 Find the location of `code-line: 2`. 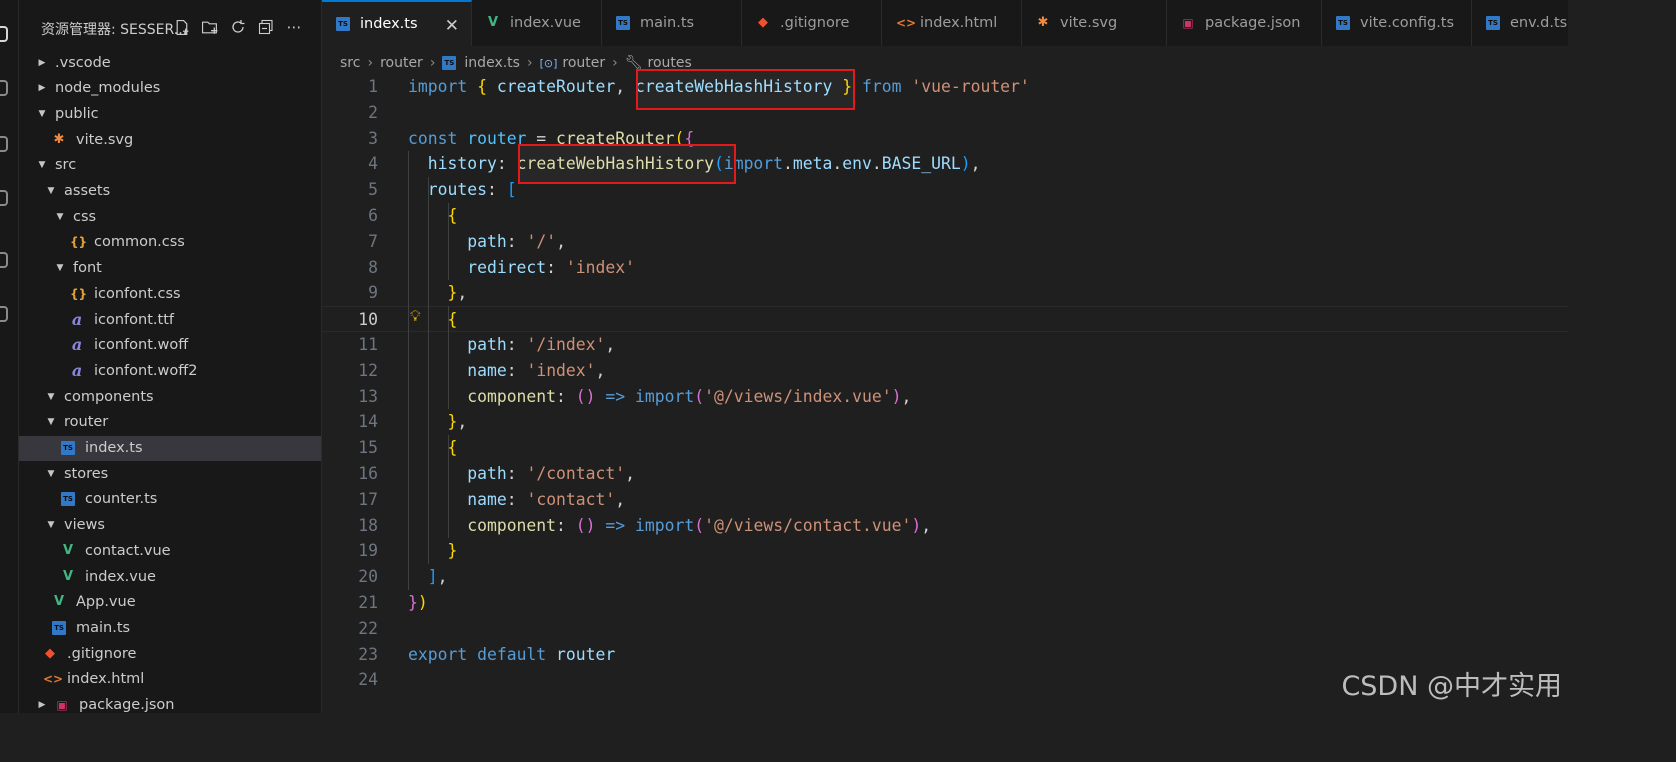

code-line: 2 is located at coordinates (945, 113).